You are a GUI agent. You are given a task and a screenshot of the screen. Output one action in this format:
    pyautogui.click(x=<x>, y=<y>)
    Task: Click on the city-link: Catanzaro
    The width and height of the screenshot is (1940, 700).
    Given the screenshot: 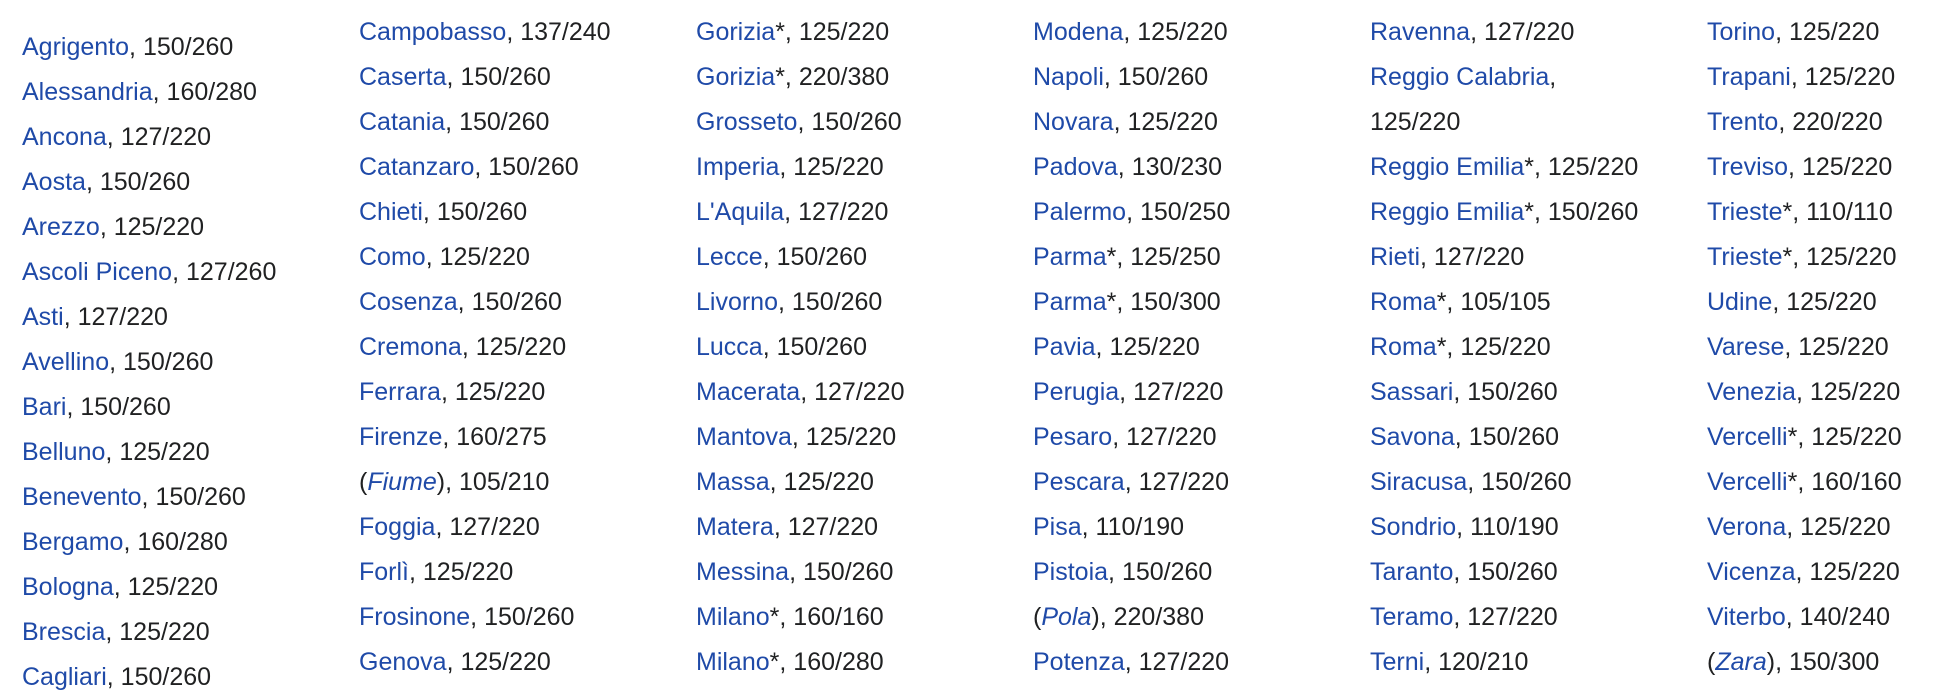 What is the action you would take?
    pyautogui.click(x=416, y=167)
    